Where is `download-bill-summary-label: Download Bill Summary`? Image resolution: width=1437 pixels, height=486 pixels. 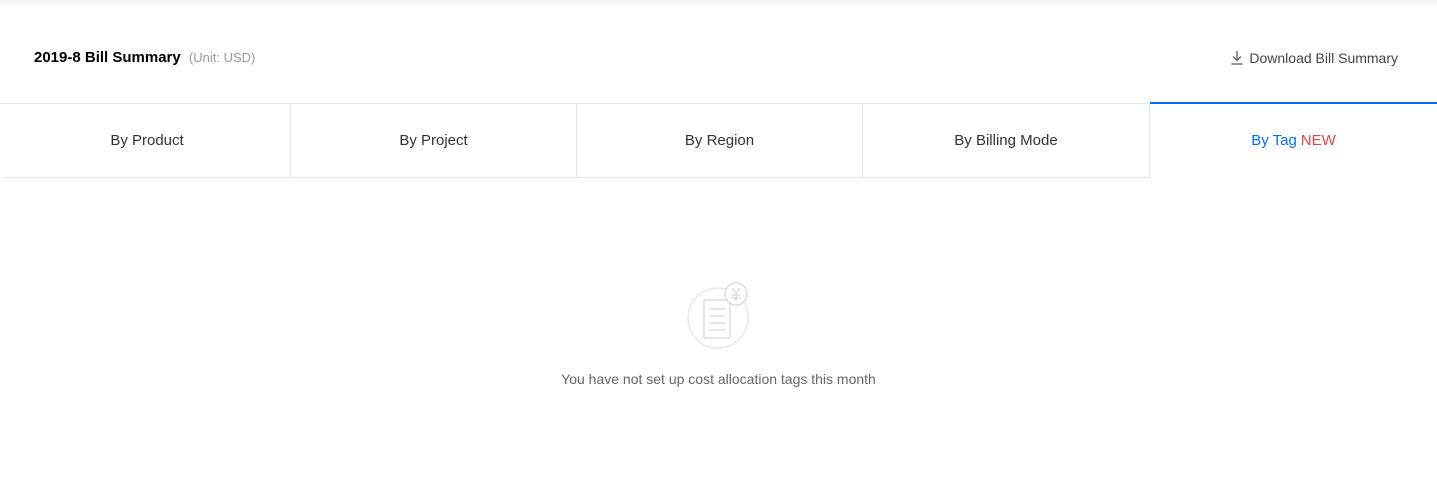
download-bill-summary-label: Download Bill Summary is located at coordinates (1323, 58).